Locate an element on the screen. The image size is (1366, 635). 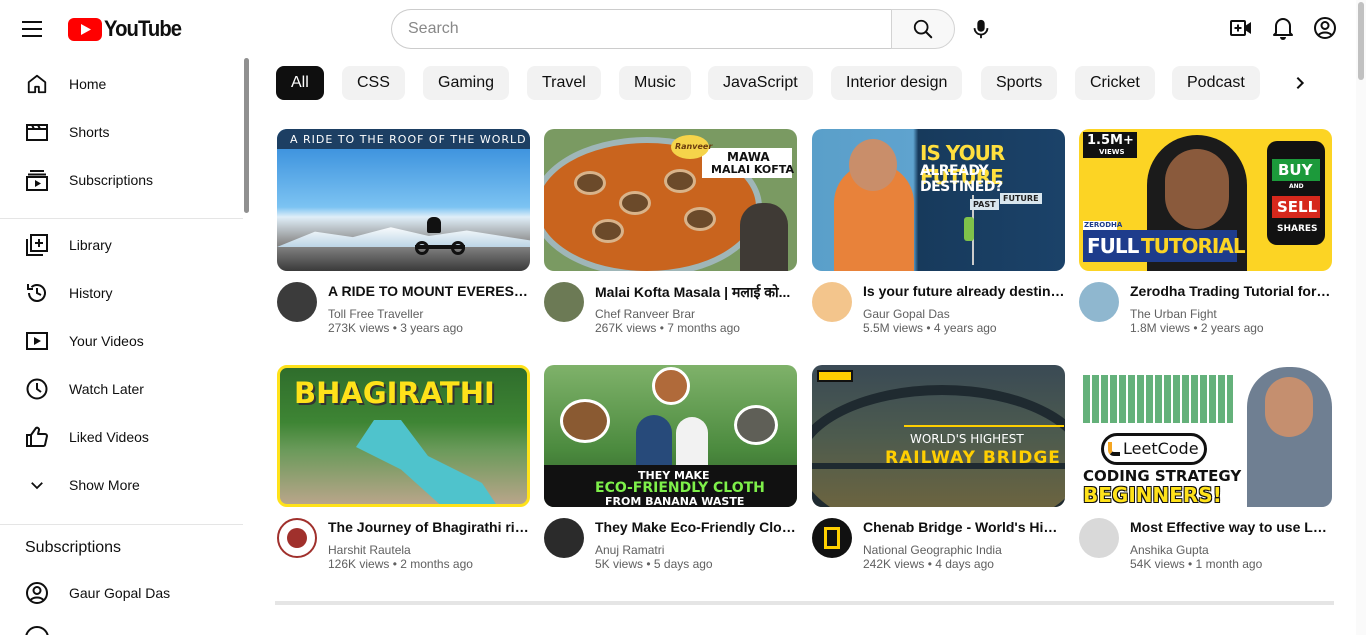
video-metadata: 5.5M views • 4 years ago is located at coordinates (930, 328).